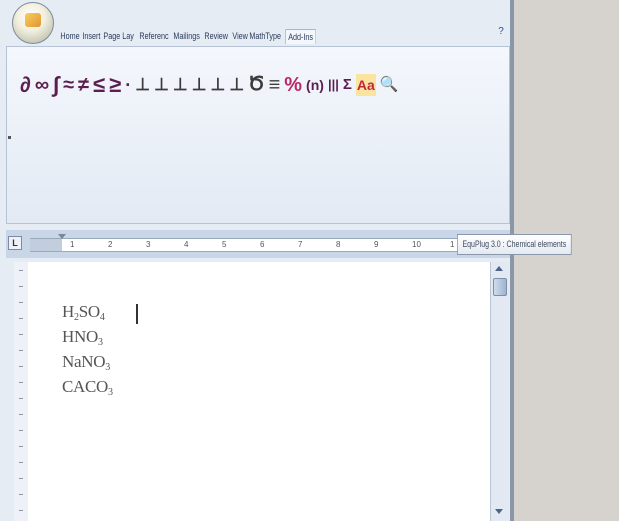 The width and height of the screenshot is (619, 521). I want to click on formula-subscript: 4, so click(102, 317).